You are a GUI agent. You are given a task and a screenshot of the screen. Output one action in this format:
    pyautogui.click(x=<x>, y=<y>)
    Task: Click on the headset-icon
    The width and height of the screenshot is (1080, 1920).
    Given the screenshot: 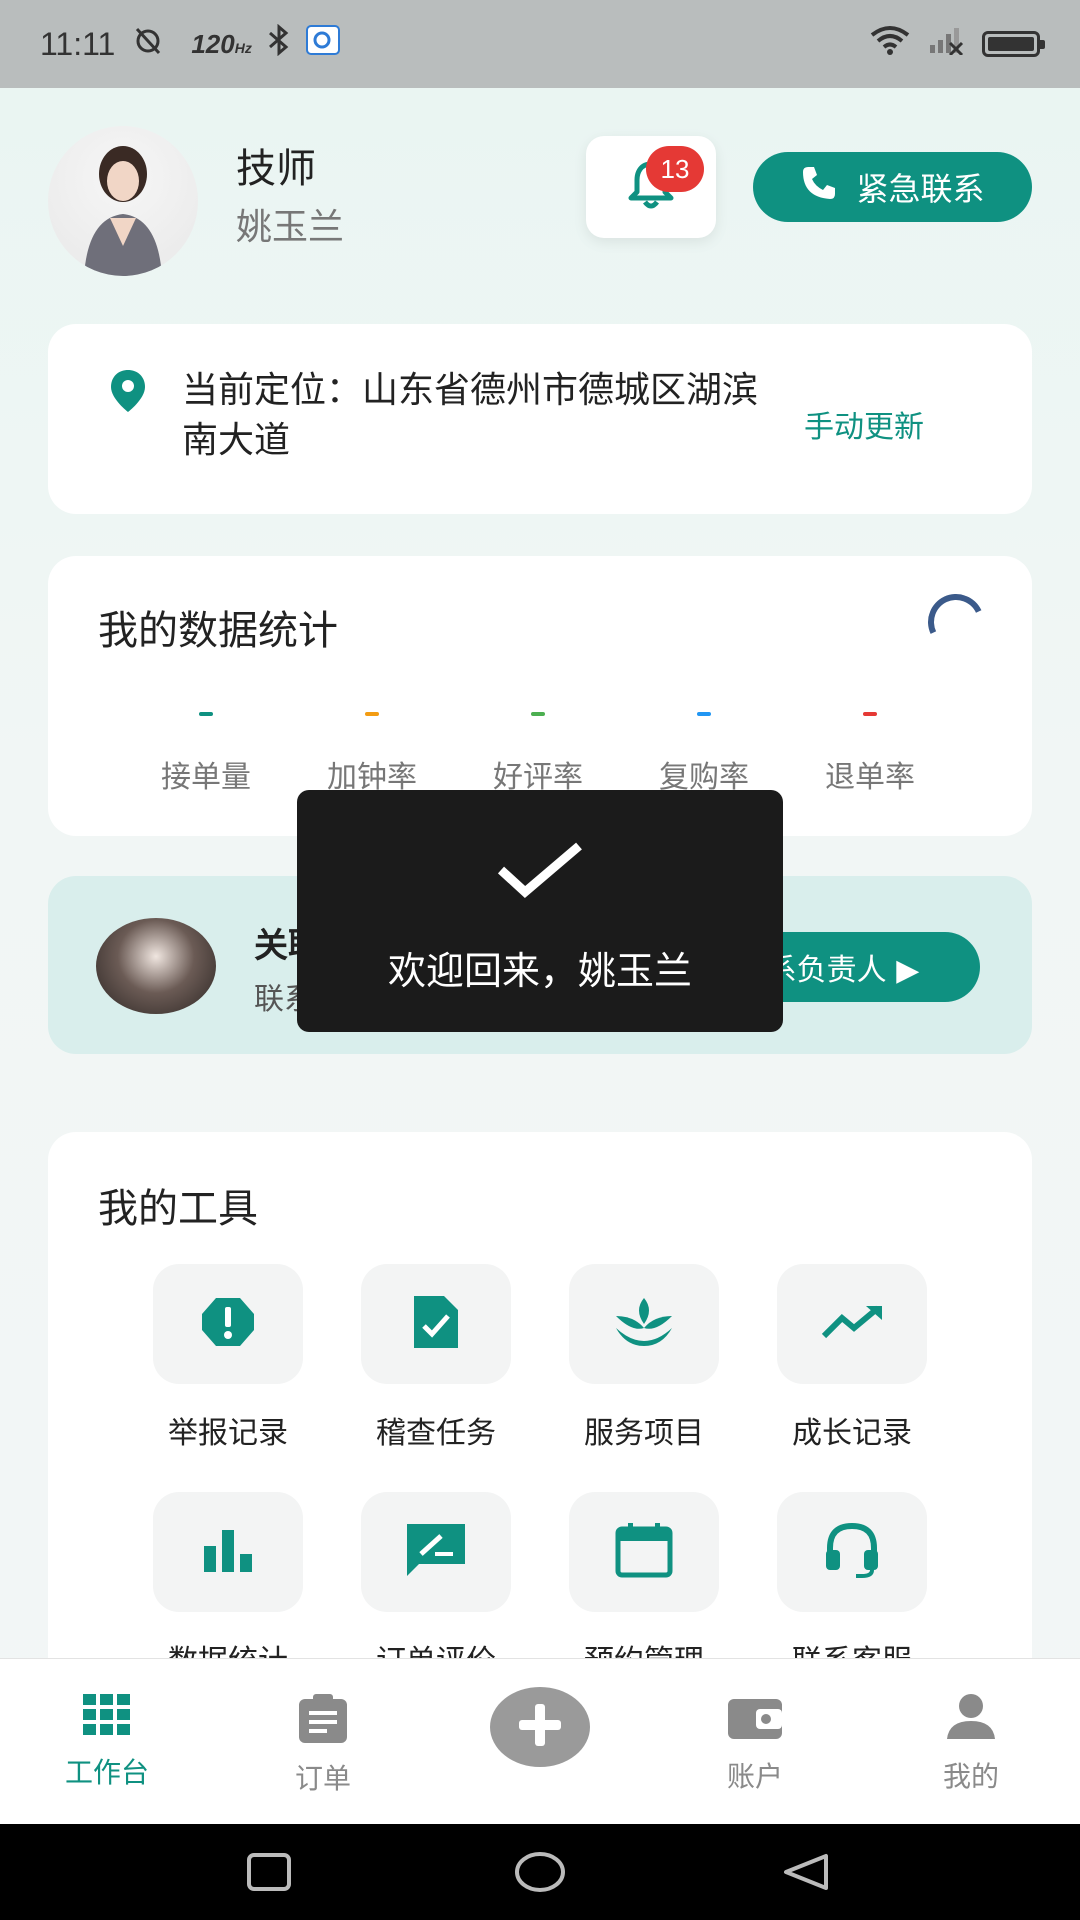 What is the action you would take?
    pyautogui.click(x=852, y=1552)
    